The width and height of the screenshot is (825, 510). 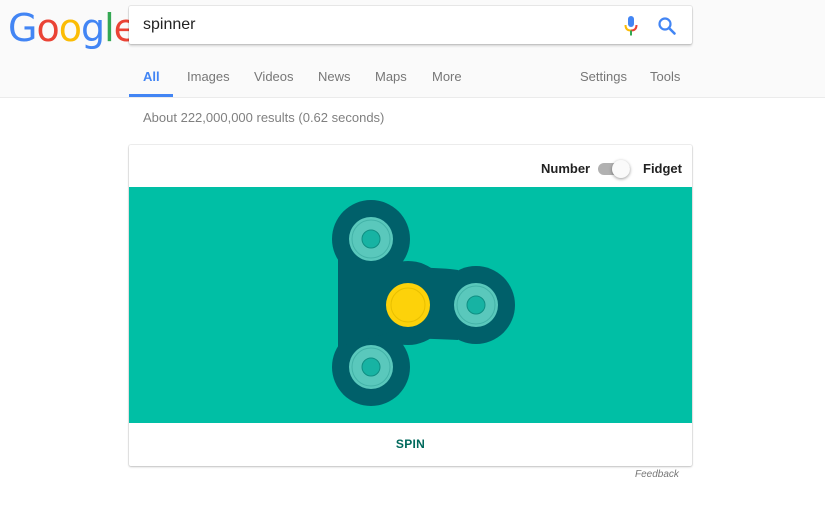 I want to click on tab-all: All, so click(x=151, y=77).